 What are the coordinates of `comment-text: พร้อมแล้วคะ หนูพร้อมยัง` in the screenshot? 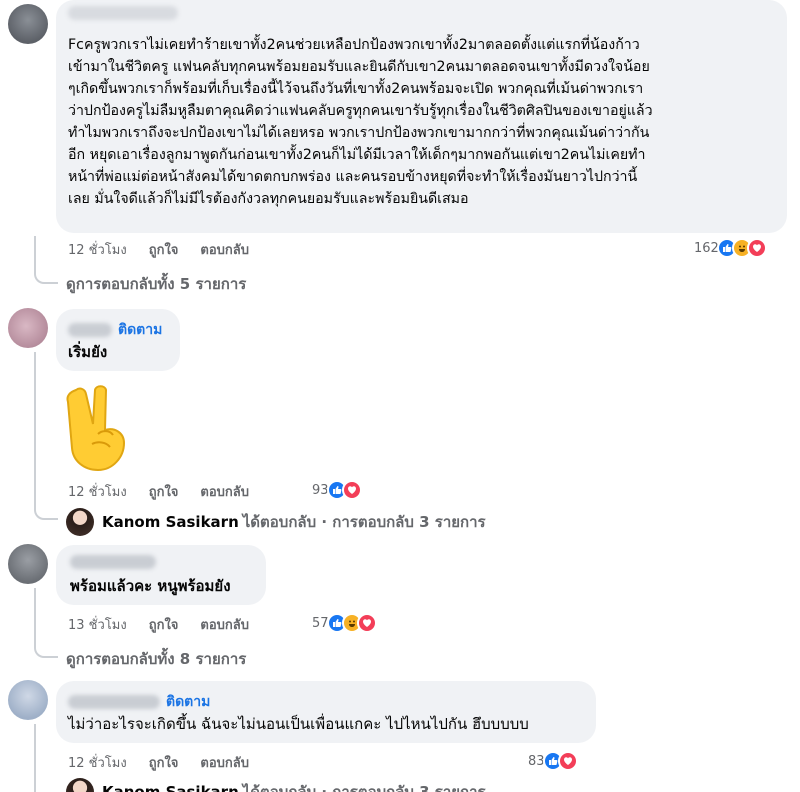 It's located at (150, 586).